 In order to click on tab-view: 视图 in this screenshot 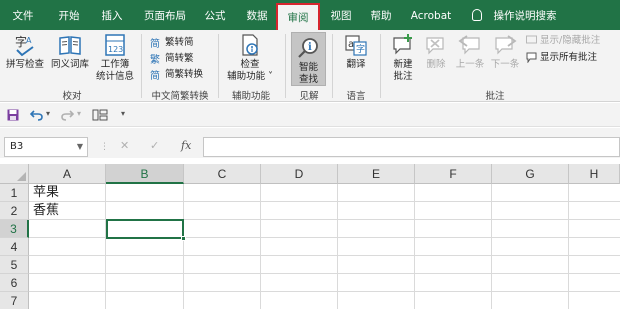, I will do `click(341, 15)`.